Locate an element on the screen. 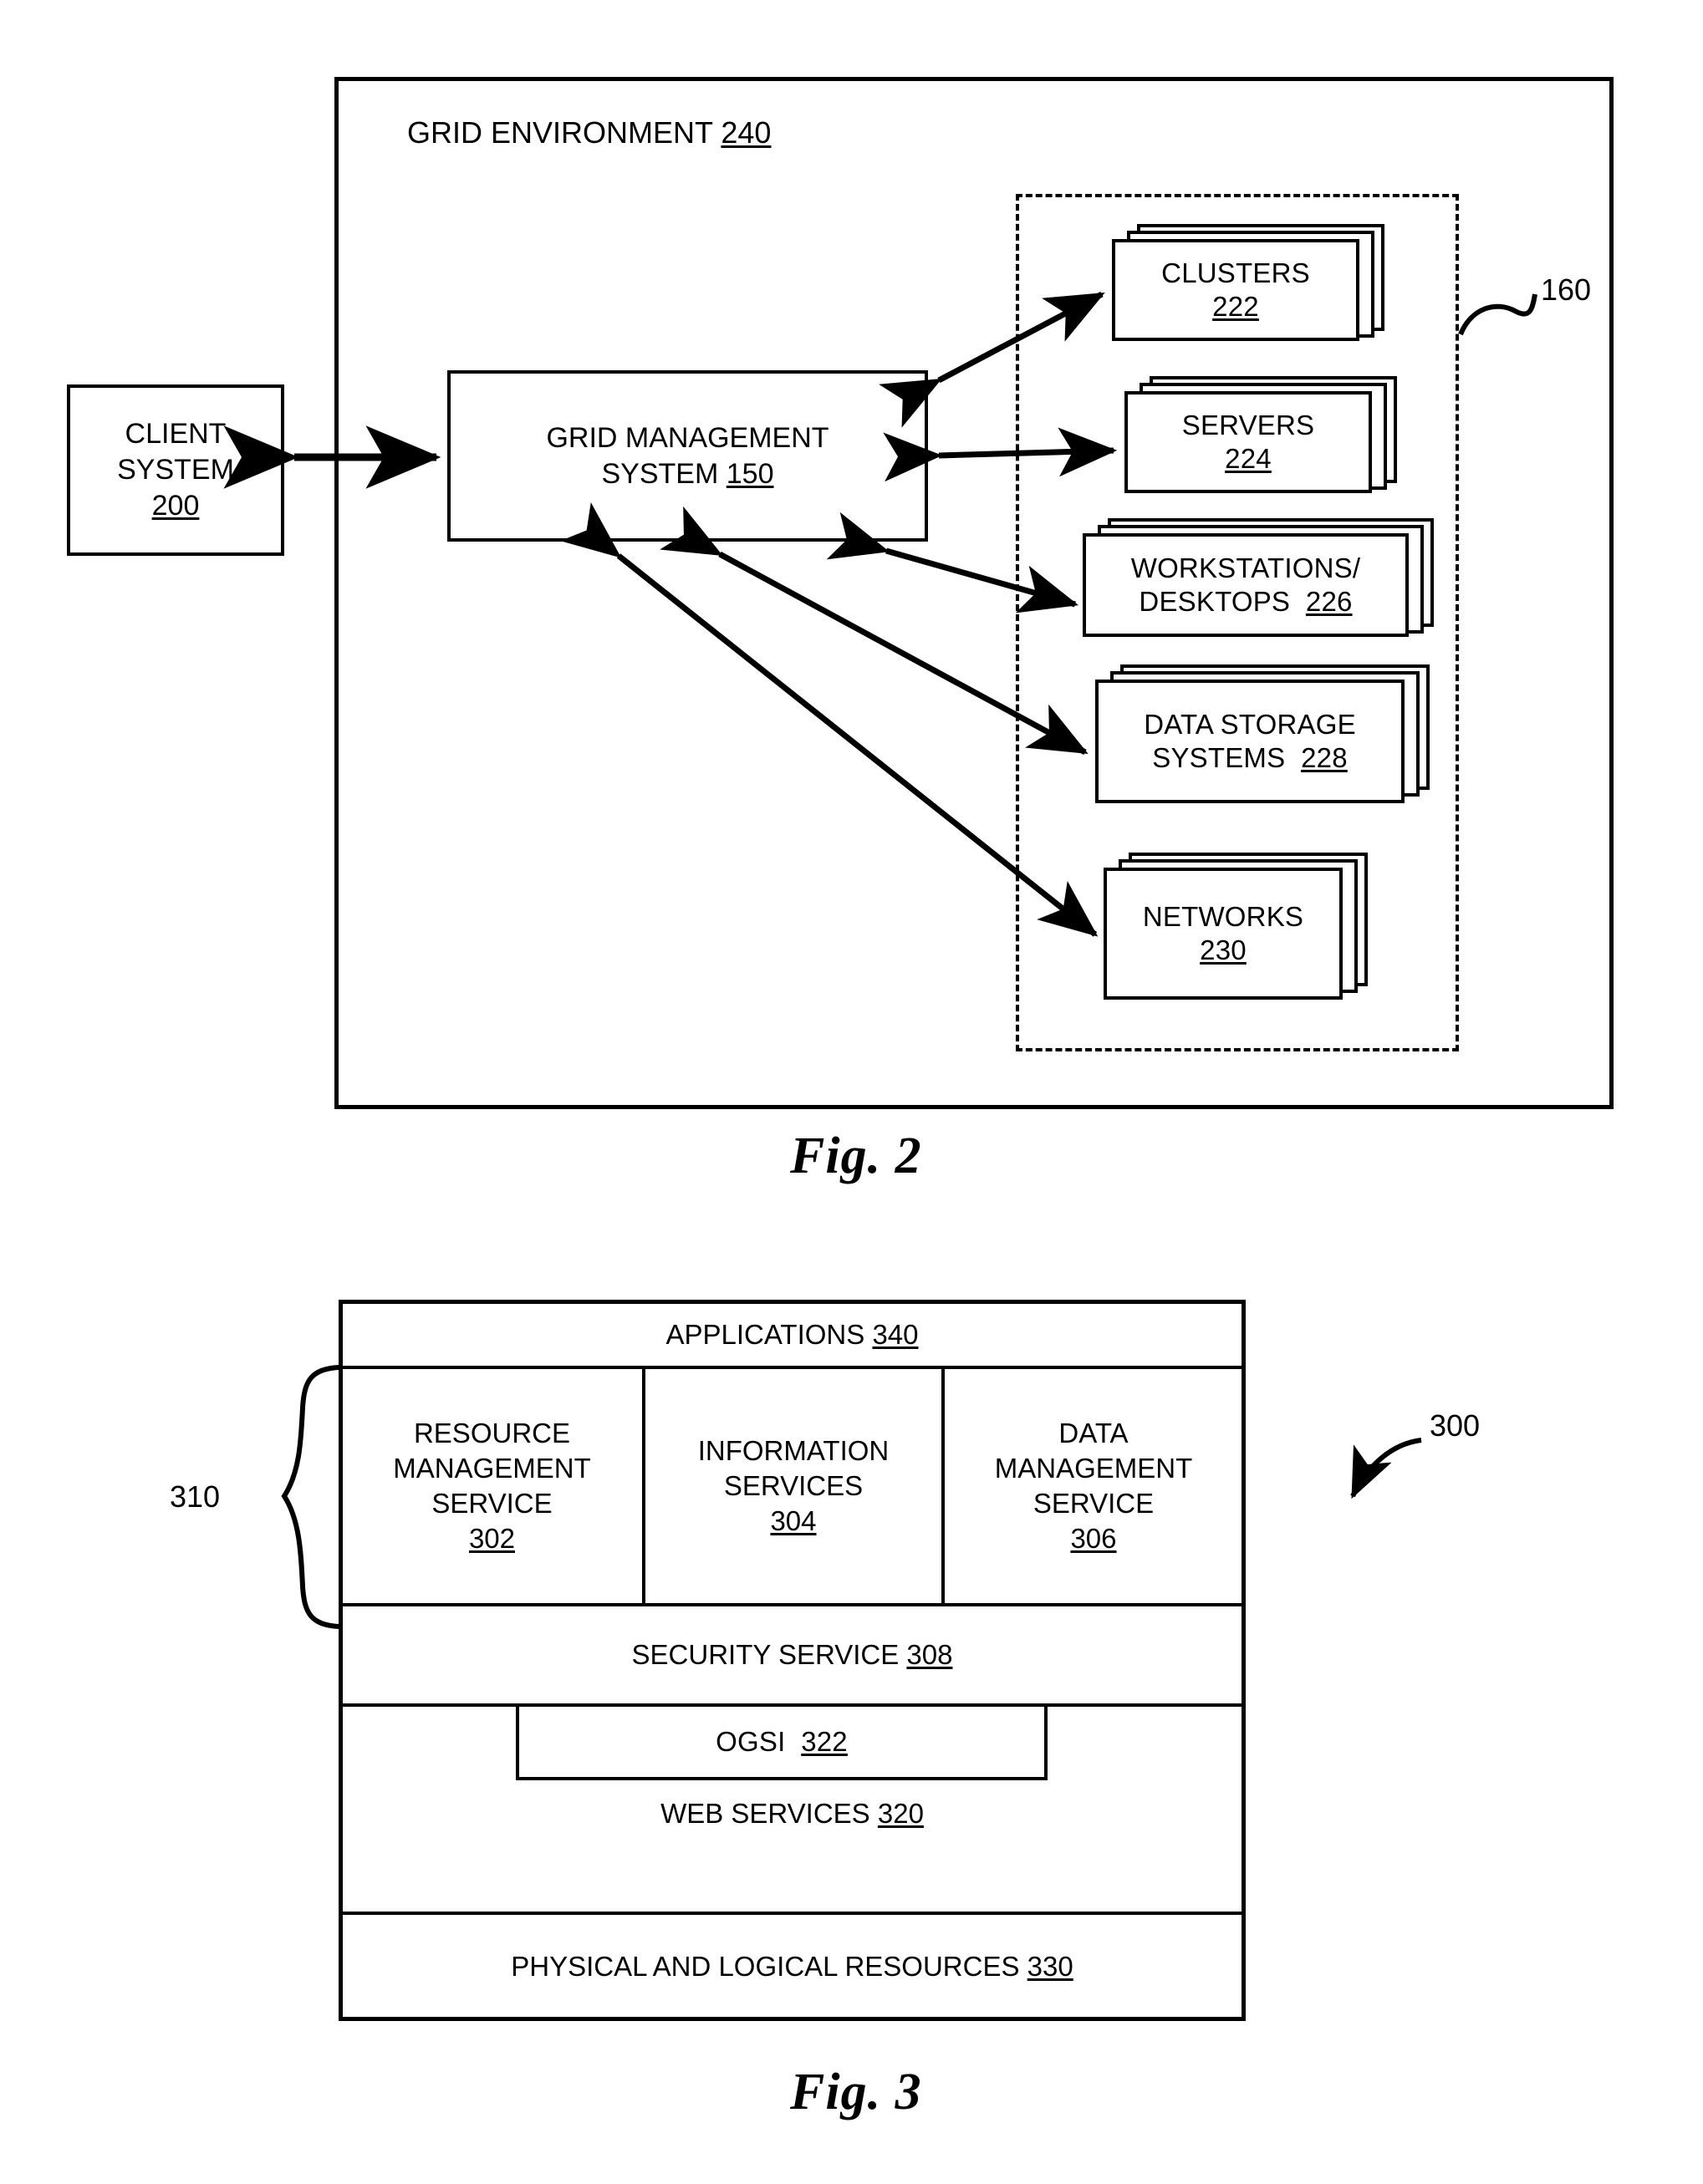 The width and height of the screenshot is (1703, 2184). gms-line2: SYSTEM is located at coordinates (660, 473).